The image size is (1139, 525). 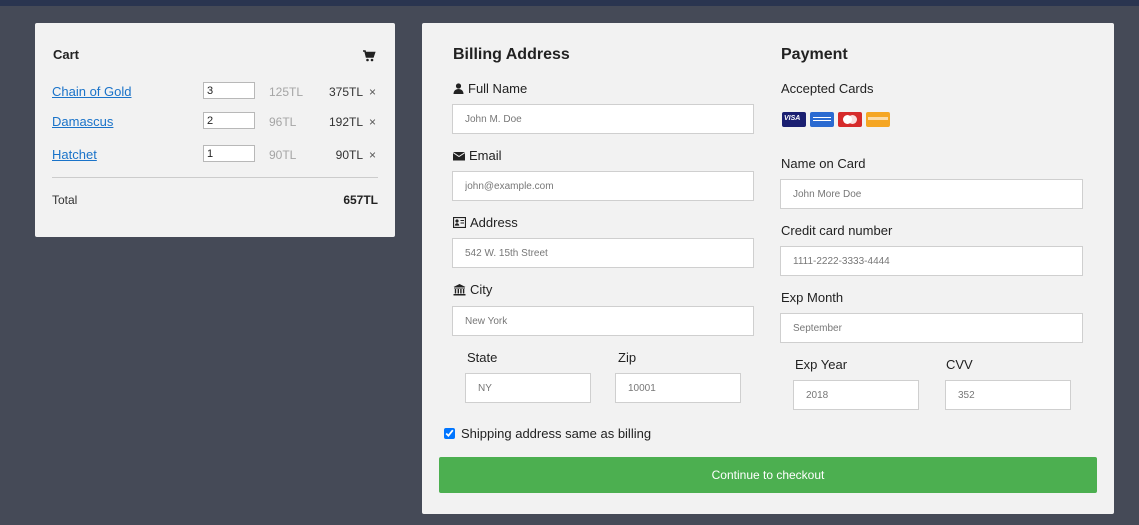 What do you see at coordinates (511, 54) in the screenshot?
I see `billing-heading: Billing Address` at bounding box center [511, 54].